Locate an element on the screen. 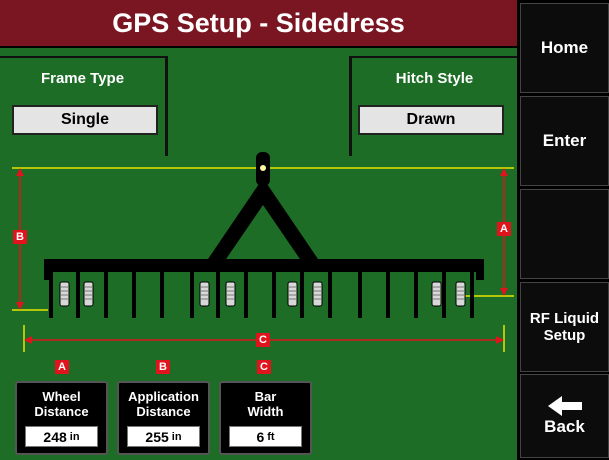  wheel-row is located at coordinates (262, 294).